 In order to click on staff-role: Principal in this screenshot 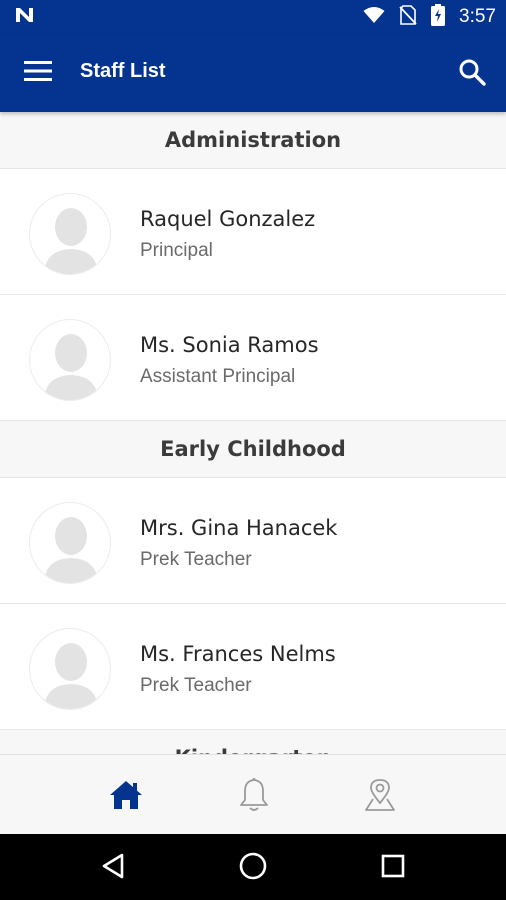, I will do `click(176, 250)`.